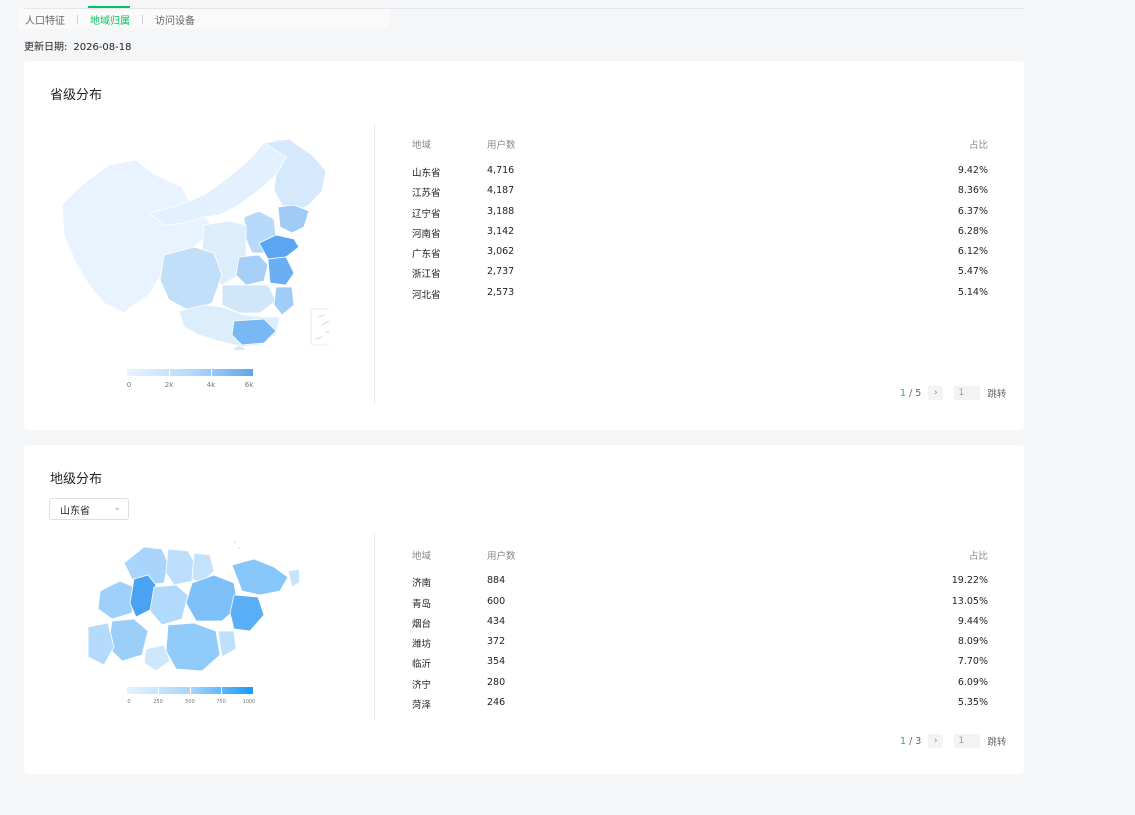  Describe the element at coordinates (426, 295) in the screenshot. I see `cell-region: 河北省` at that location.